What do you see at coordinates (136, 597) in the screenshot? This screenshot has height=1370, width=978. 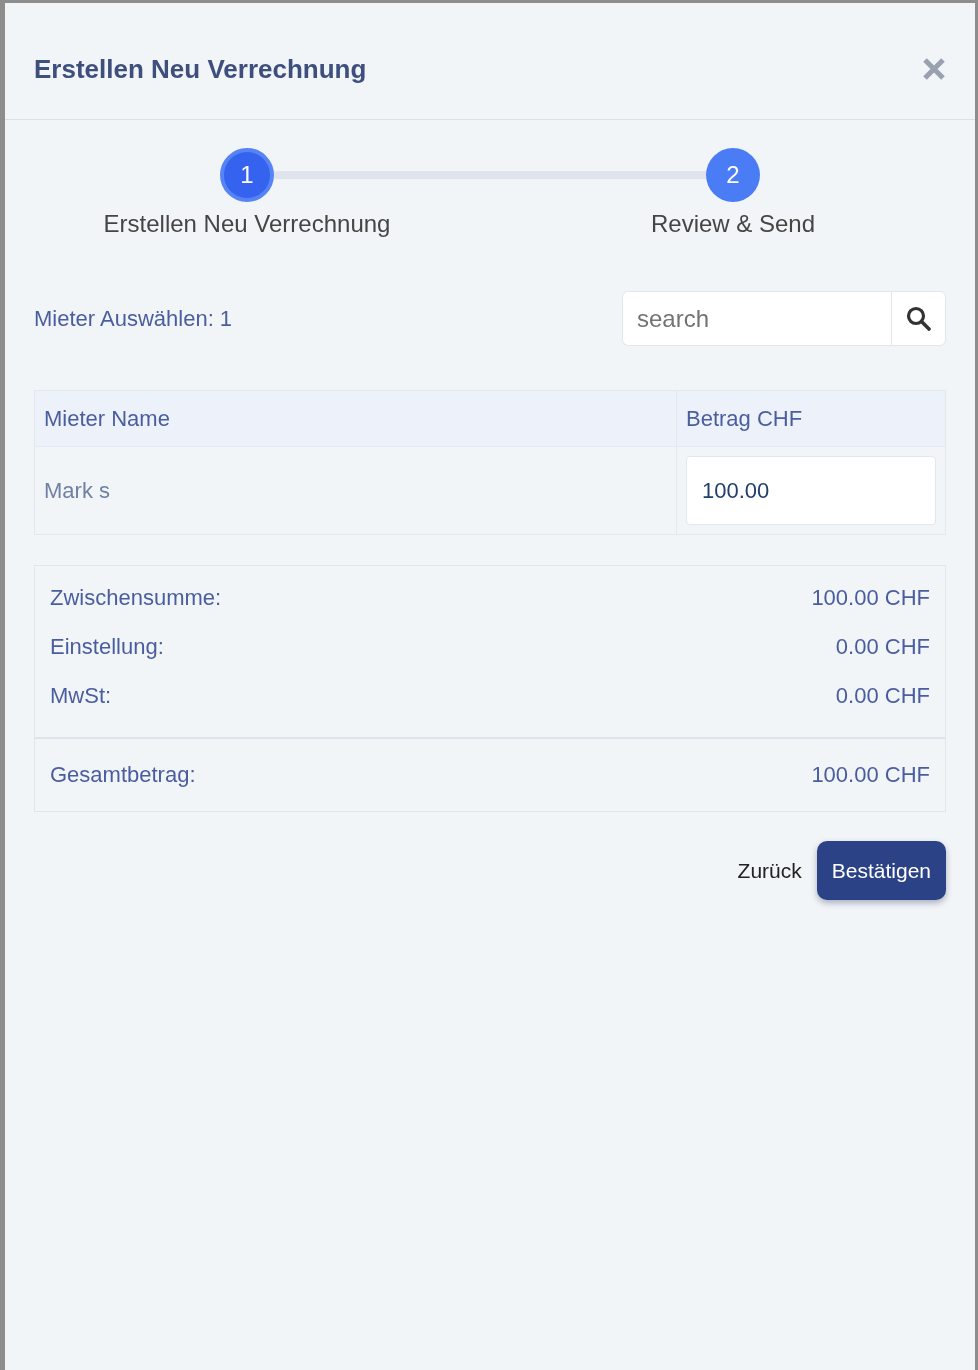 I see `summary-label: Zwischensumme:` at bounding box center [136, 597].